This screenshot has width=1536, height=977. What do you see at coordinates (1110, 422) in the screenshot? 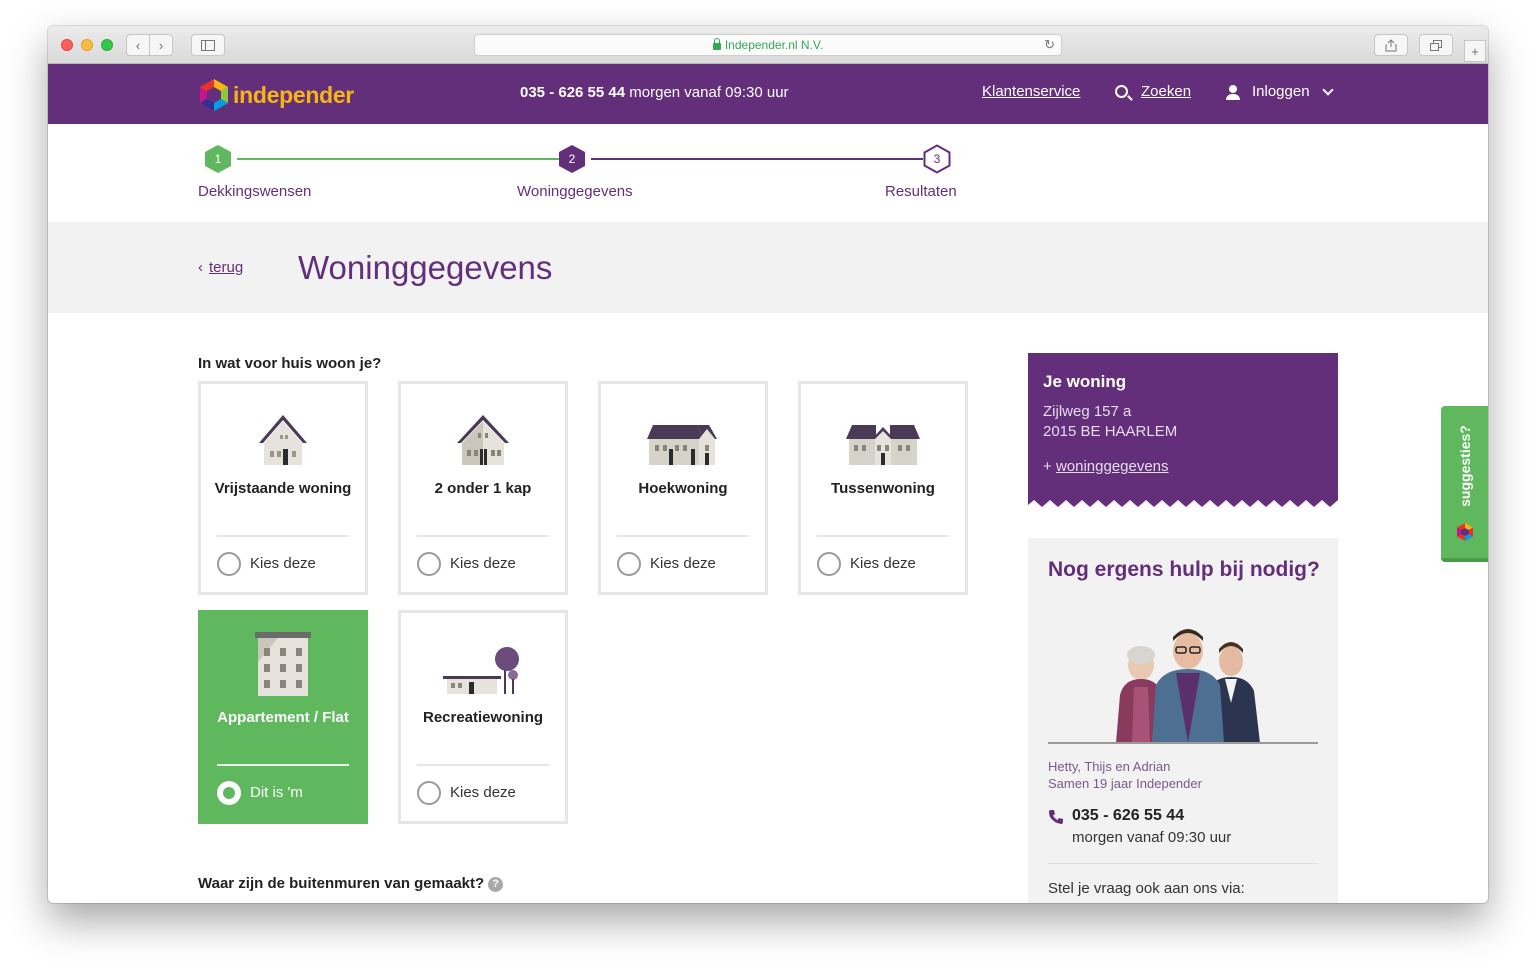
I see `home-address: Zijlweg 157 a 2015 BE HAARLEM` at bounding box center [1110, 422].